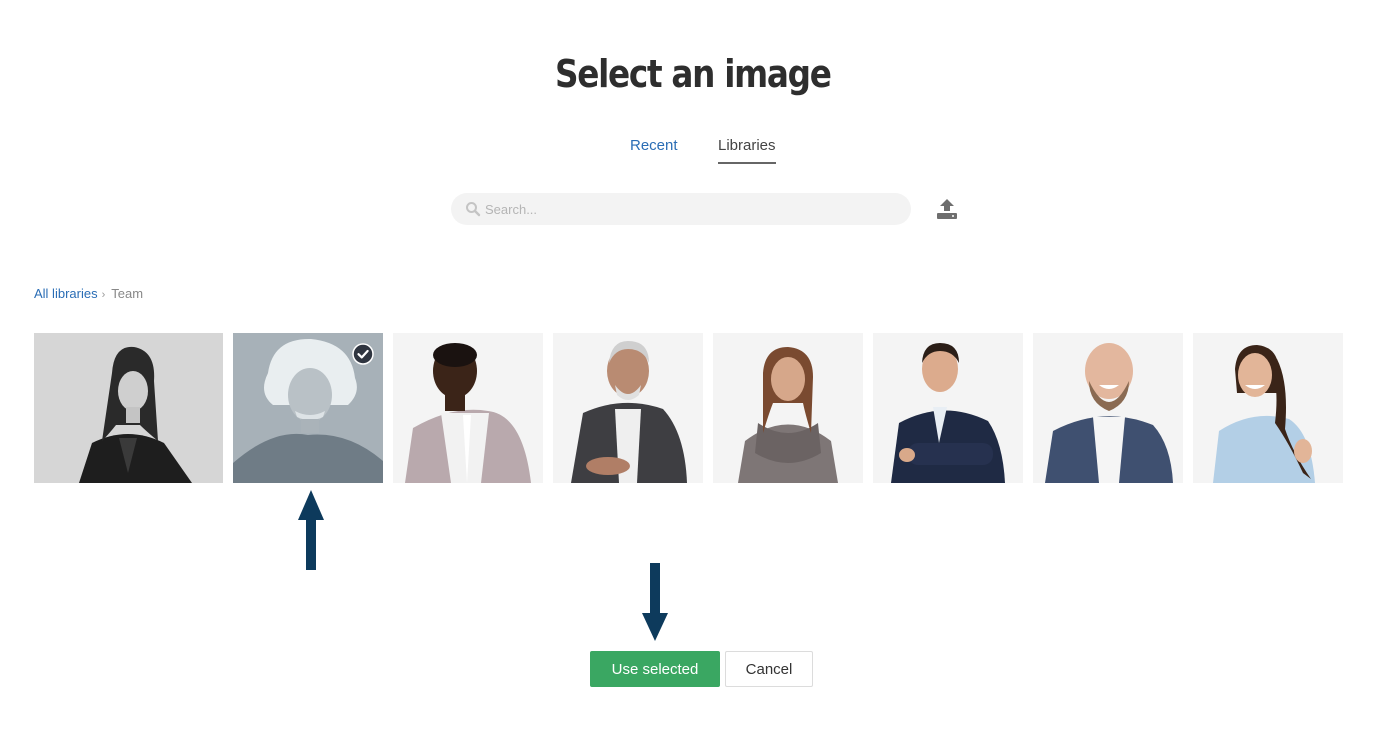 Image resolution: width=1382 pixels, height=740 pixels. What do you see at coordinates (655, 669) in the screenshot?
I see `use-selected-button: Use selected` at bounding box center [655, 669].